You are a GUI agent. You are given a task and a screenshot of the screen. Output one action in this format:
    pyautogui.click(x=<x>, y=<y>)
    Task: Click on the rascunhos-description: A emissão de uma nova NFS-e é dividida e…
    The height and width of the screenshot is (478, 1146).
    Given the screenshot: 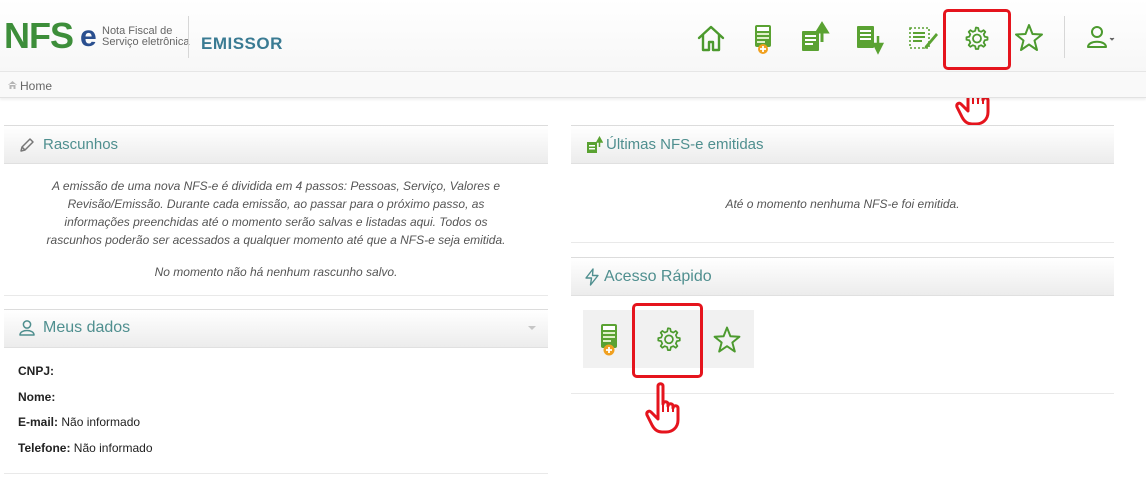 What is the action you would take?
    pyautogui.click(x=276, y=213)
    